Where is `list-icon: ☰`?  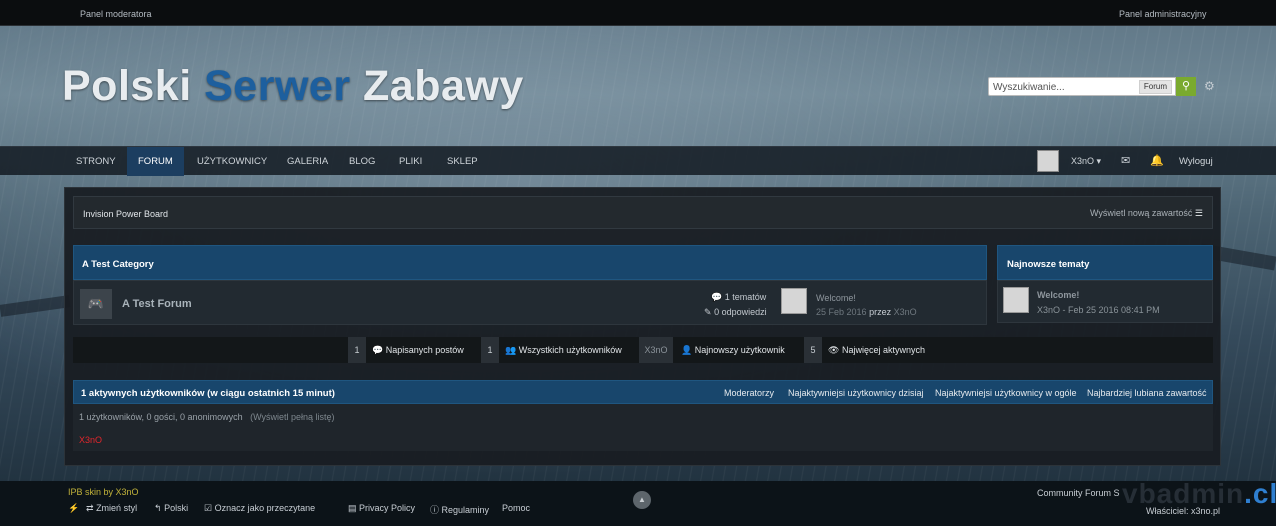
list-icon: ☰ is located at coordinates (1198, 213).